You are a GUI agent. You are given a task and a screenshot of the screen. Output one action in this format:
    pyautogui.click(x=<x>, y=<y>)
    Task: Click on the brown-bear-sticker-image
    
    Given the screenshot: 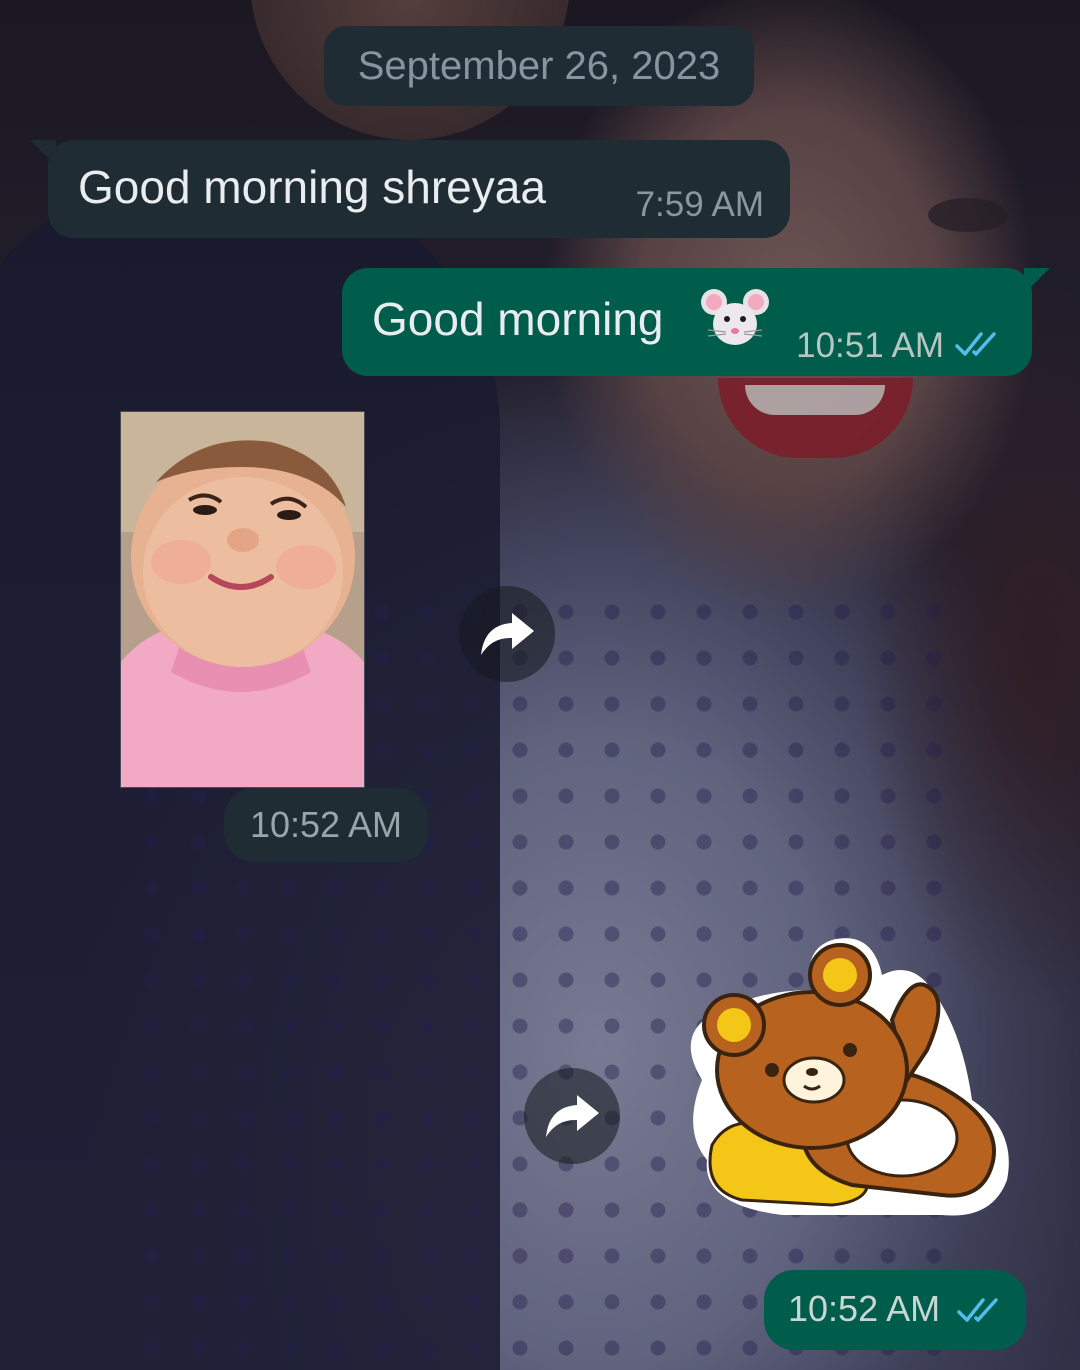 What is the action you would take?
    pyautogui.click(x=849, y=1077)
    